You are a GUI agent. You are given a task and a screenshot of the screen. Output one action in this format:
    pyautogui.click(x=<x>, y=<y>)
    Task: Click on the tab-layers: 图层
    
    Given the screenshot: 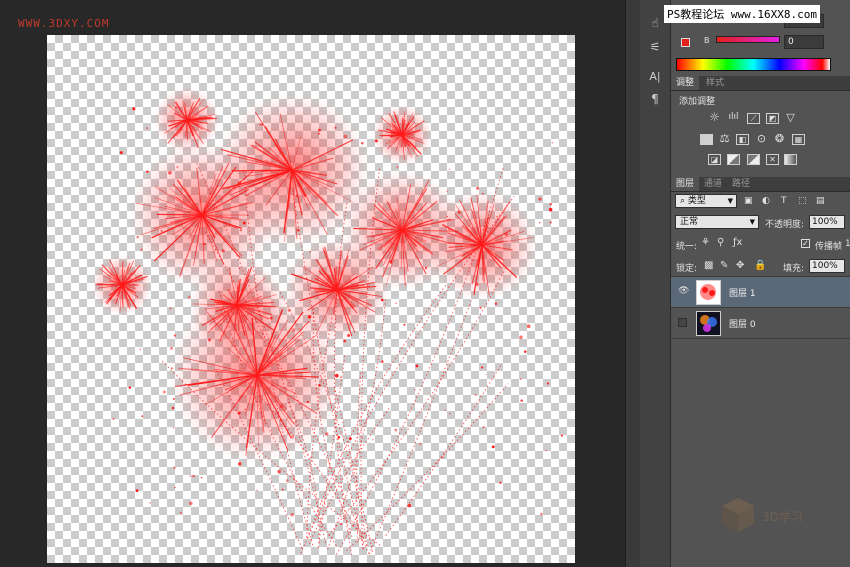 What is the action you would take?
    pyautogui.click(x=685, y=184)
    